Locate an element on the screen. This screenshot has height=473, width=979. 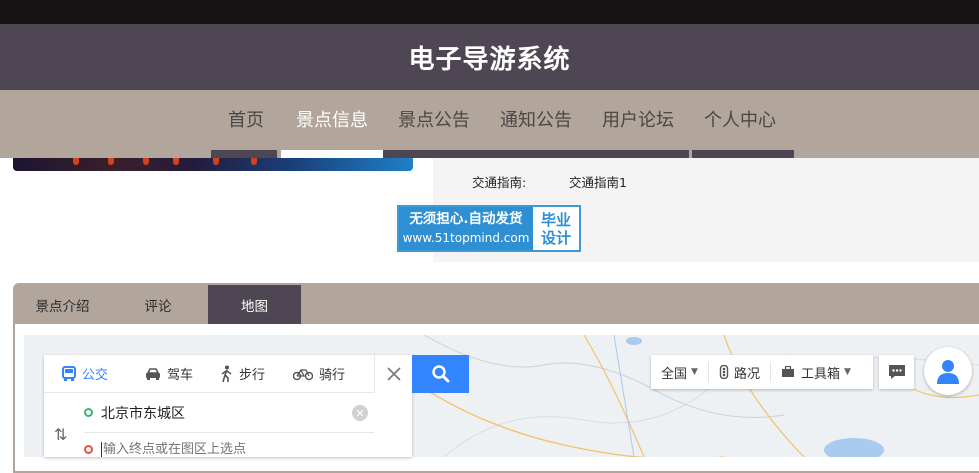
message-icon is located at coordinates (896, 372).